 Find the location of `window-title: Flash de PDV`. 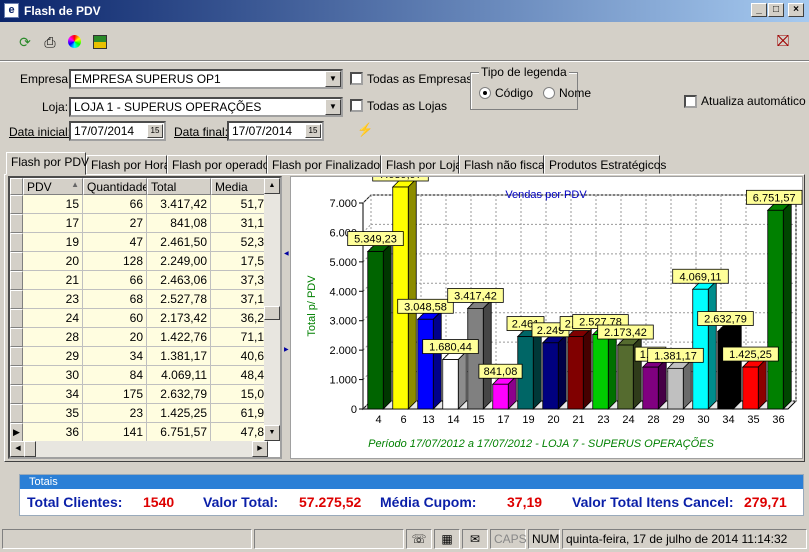

window-title: Flash de PDV is located at coordinates (62, 11).